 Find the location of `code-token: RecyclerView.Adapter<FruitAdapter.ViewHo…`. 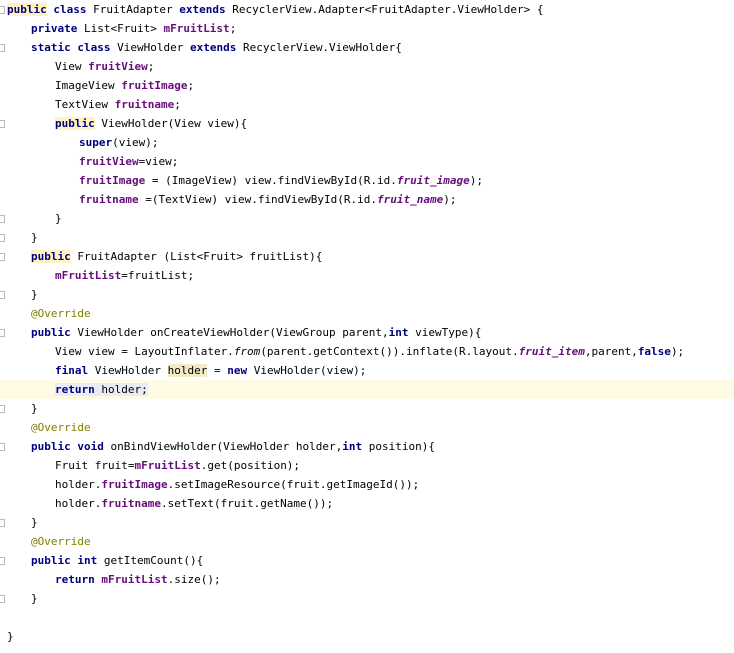

code-token: RecyclerView.Adapter<FruitAdapter.ViewHo… is located at coordinates (384, 9).